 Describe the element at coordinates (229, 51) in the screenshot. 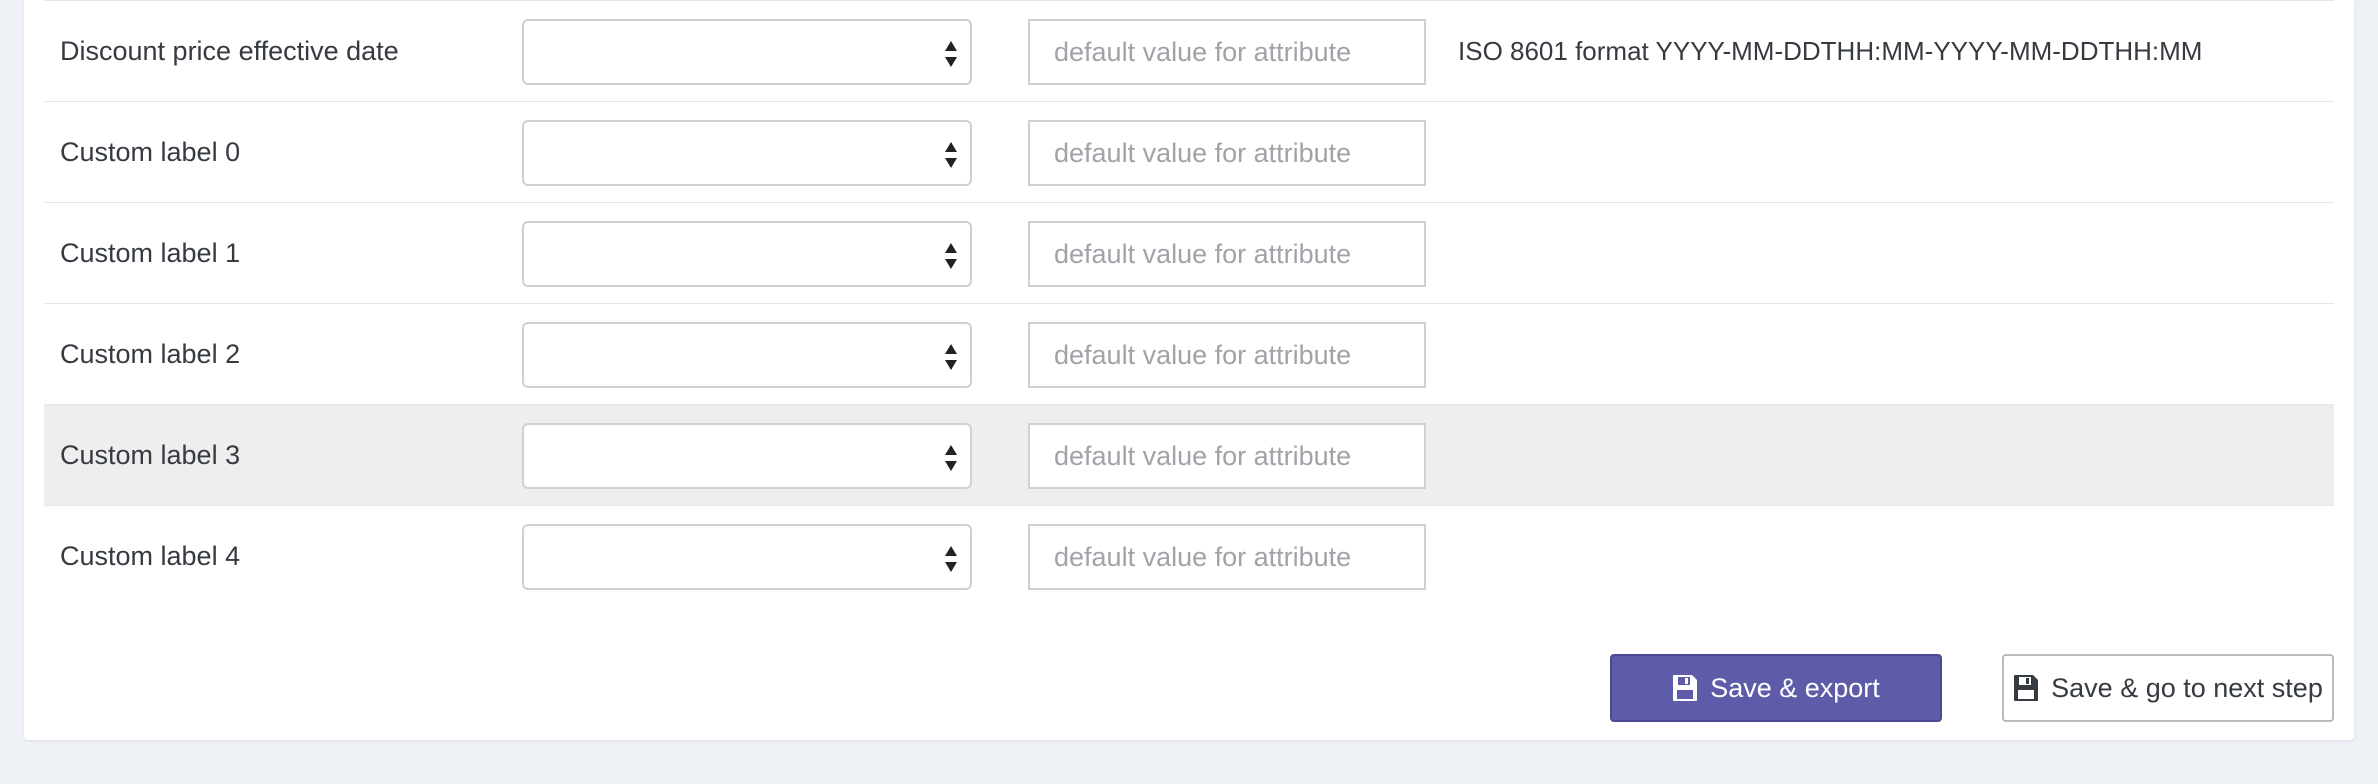

I see `attribute-label: Discount price effective date` at that location.